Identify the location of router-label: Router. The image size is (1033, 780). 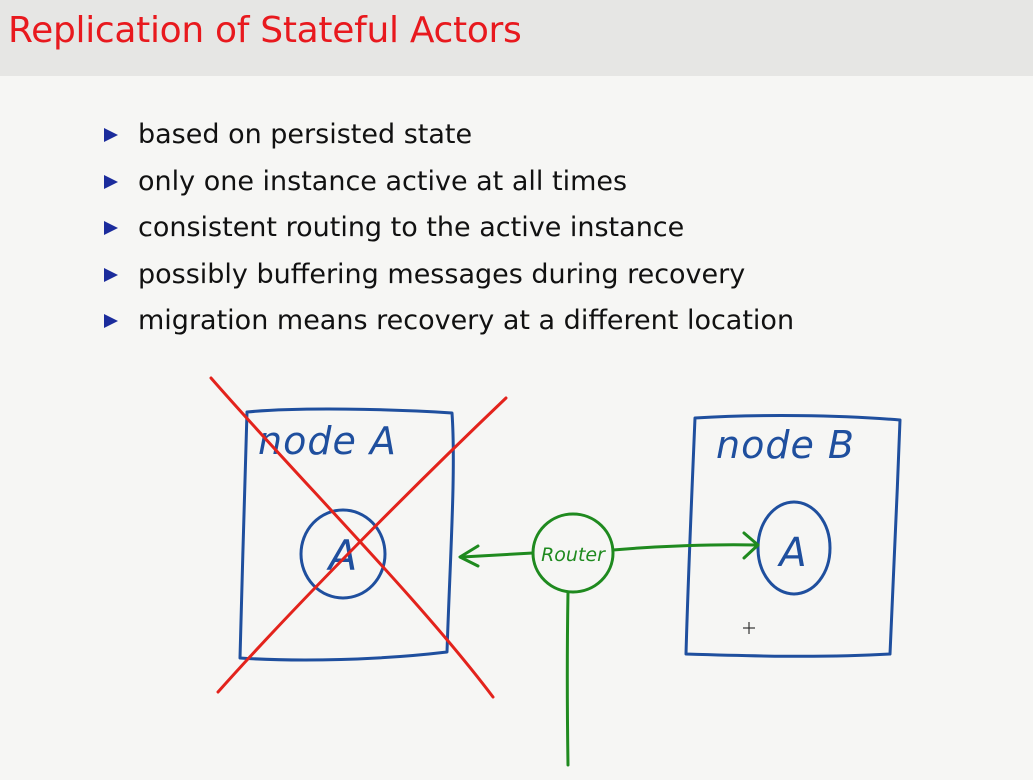
(573, 555).